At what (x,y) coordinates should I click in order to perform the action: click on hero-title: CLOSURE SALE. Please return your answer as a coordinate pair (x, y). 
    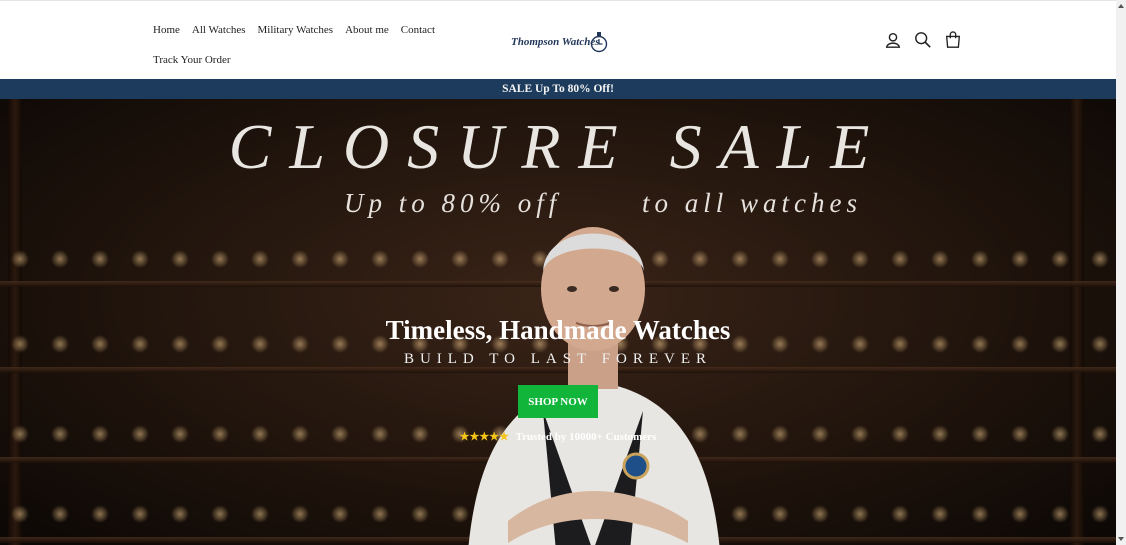
    Looking at the image, I should click on (558, 146).